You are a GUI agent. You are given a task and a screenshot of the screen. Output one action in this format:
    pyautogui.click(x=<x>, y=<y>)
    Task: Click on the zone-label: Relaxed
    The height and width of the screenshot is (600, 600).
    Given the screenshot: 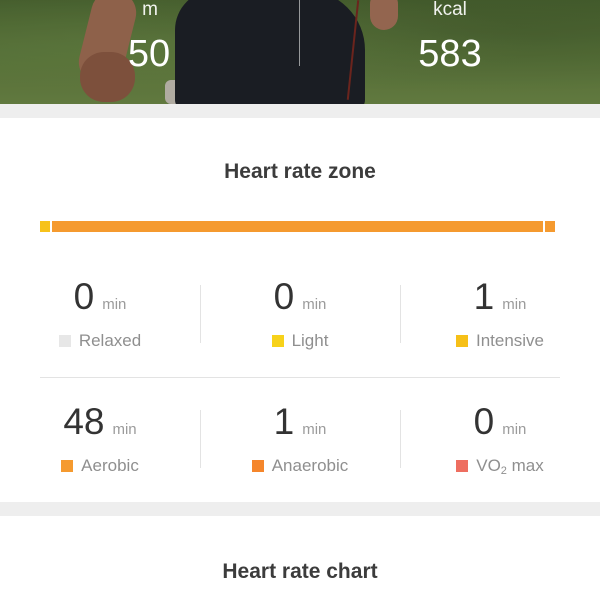 What is the action you would take?
    pyautogui.click(x=110, y=340)
    